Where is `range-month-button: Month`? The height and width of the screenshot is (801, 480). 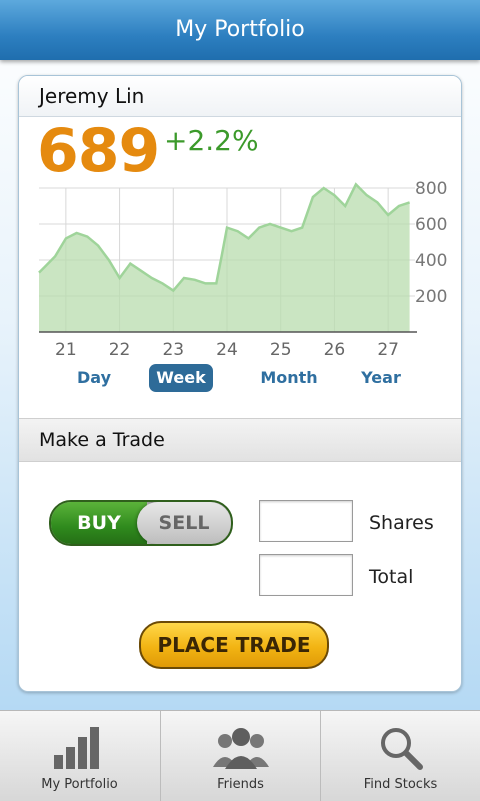
range-month-button: Month is located at coordinates (289, 378).